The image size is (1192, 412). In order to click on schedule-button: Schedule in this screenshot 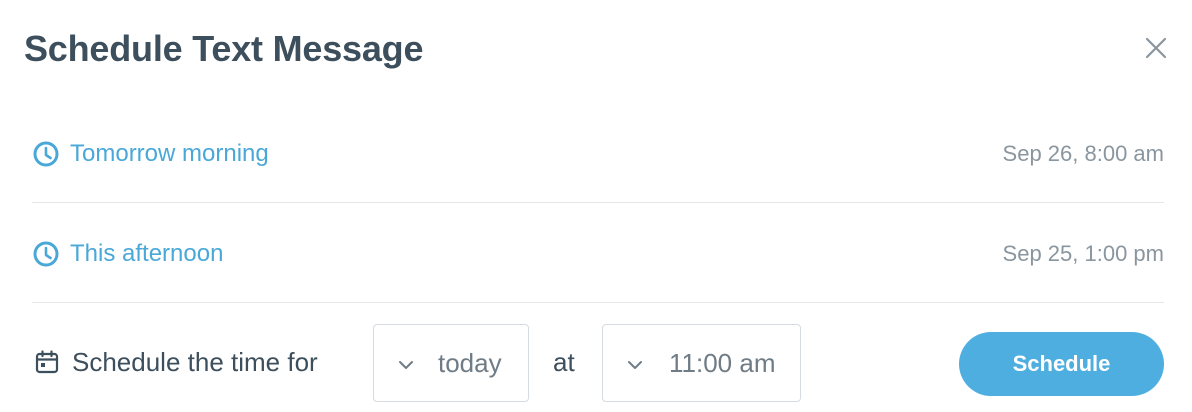, I will do `click(1061, 364)`.